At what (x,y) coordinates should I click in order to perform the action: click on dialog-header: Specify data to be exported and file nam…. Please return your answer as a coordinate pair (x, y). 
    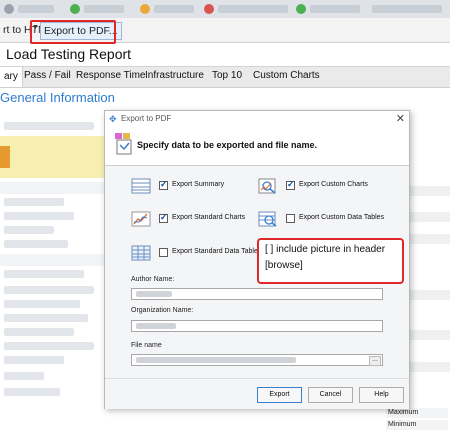
    Looking at the image, I should click on (257, 146).